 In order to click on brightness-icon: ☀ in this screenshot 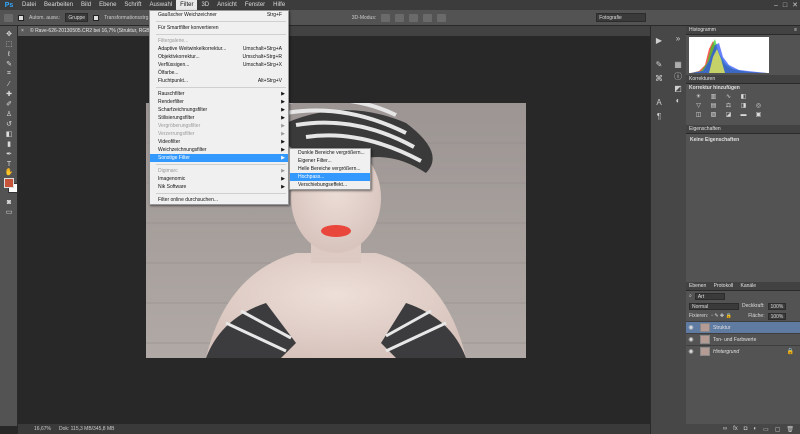, I will do `click(698, 97)`.